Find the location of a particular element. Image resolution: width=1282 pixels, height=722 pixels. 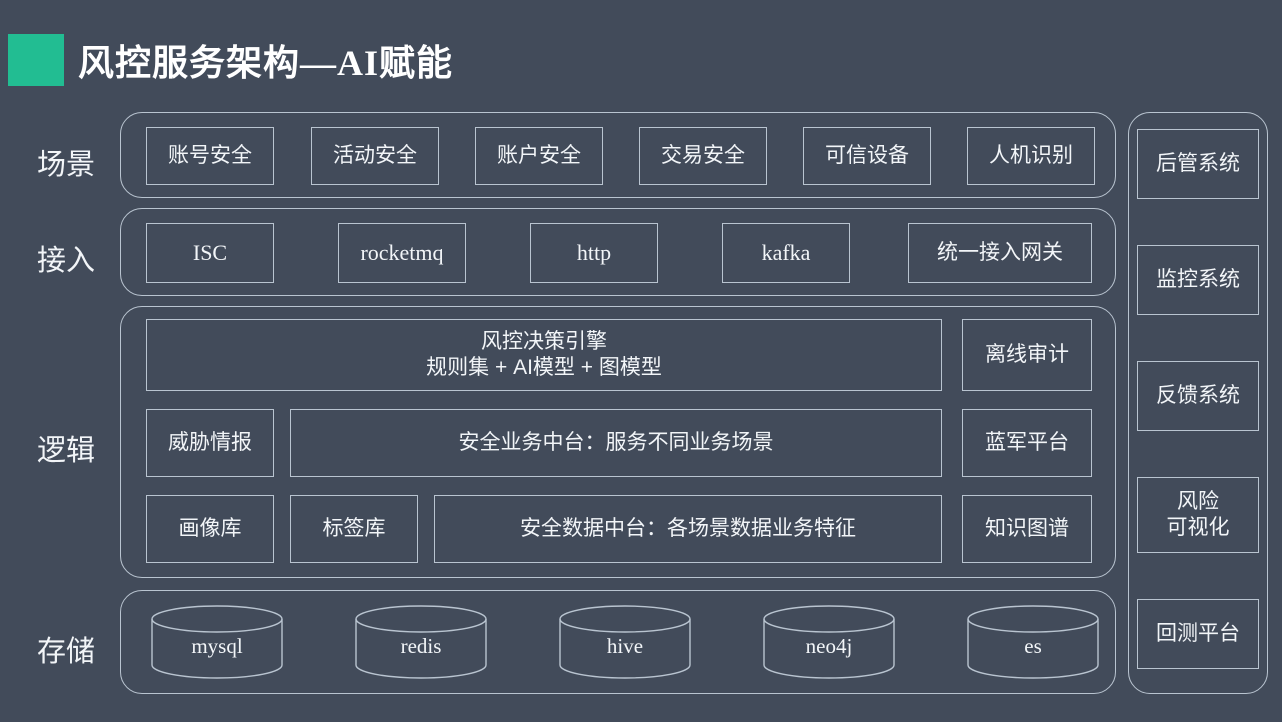

layer-band-scenario: 账号安全 活动安全 账户安全 交易安全 可信设备 人机识别 is located at coordinates (618, 155).